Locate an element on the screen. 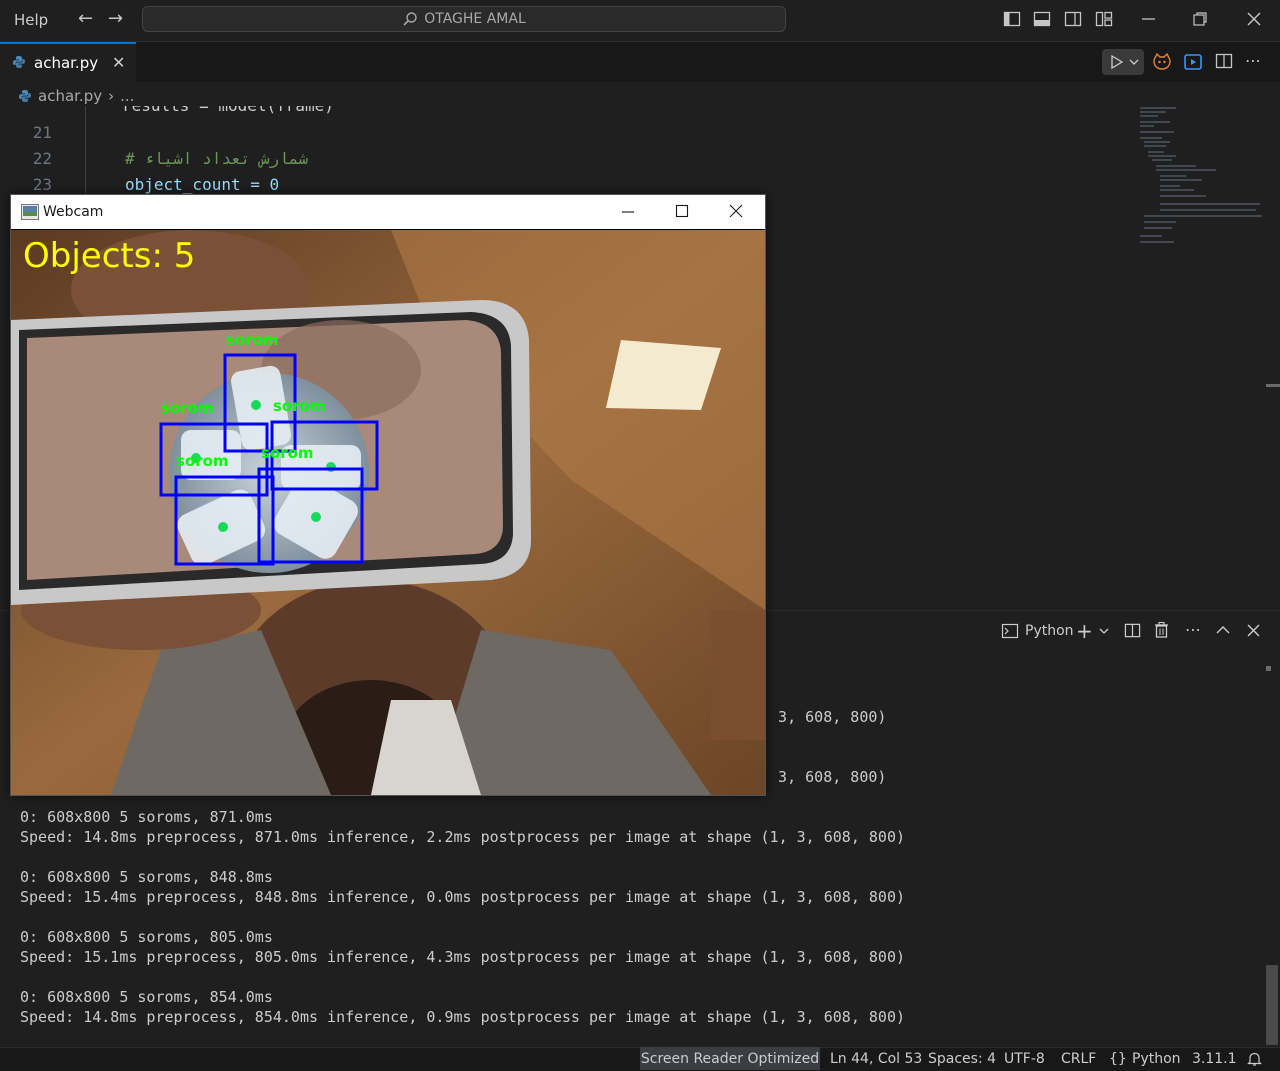  webcam-title: Webcam is located at coordinates (73, 212).